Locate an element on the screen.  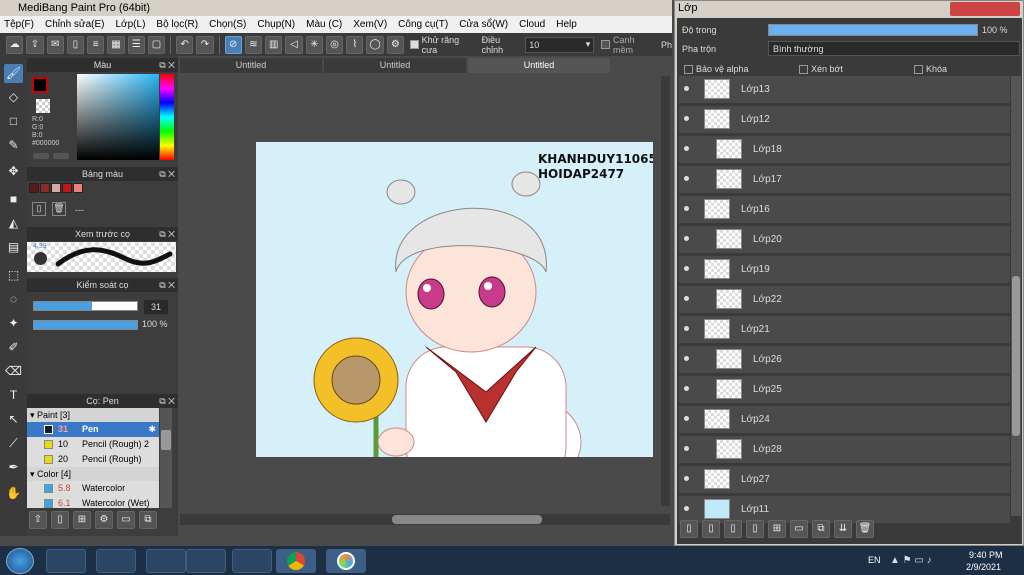
menu-edit: Chỉnh sửa(E) is located at coordinates (75, 24).